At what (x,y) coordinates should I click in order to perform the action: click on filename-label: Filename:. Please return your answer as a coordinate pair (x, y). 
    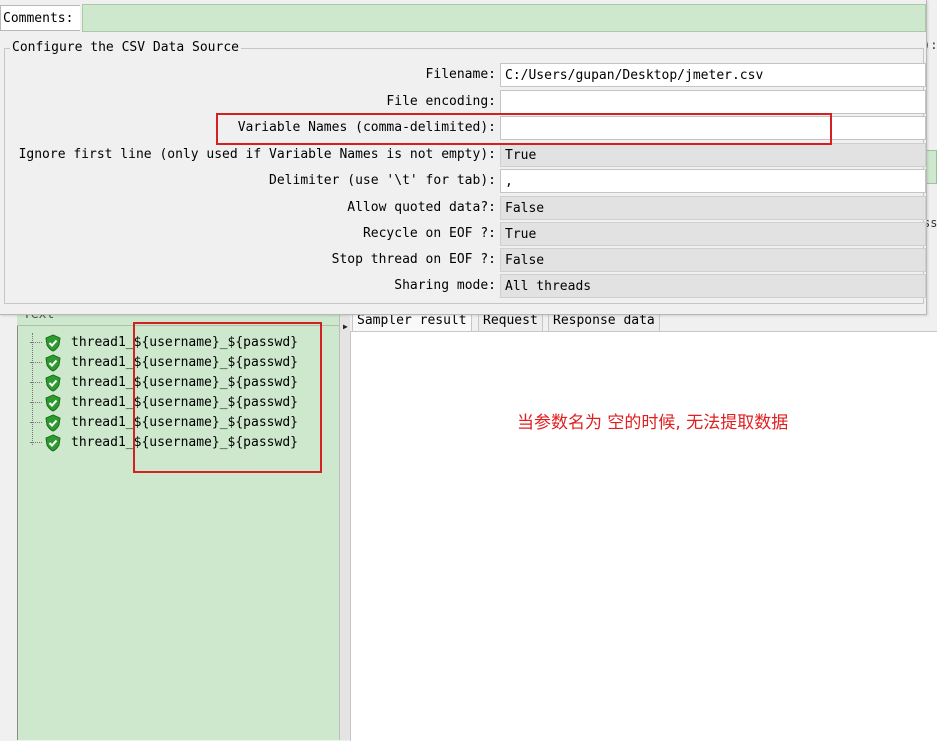
    Looking at the image, I should click on (460, 74).